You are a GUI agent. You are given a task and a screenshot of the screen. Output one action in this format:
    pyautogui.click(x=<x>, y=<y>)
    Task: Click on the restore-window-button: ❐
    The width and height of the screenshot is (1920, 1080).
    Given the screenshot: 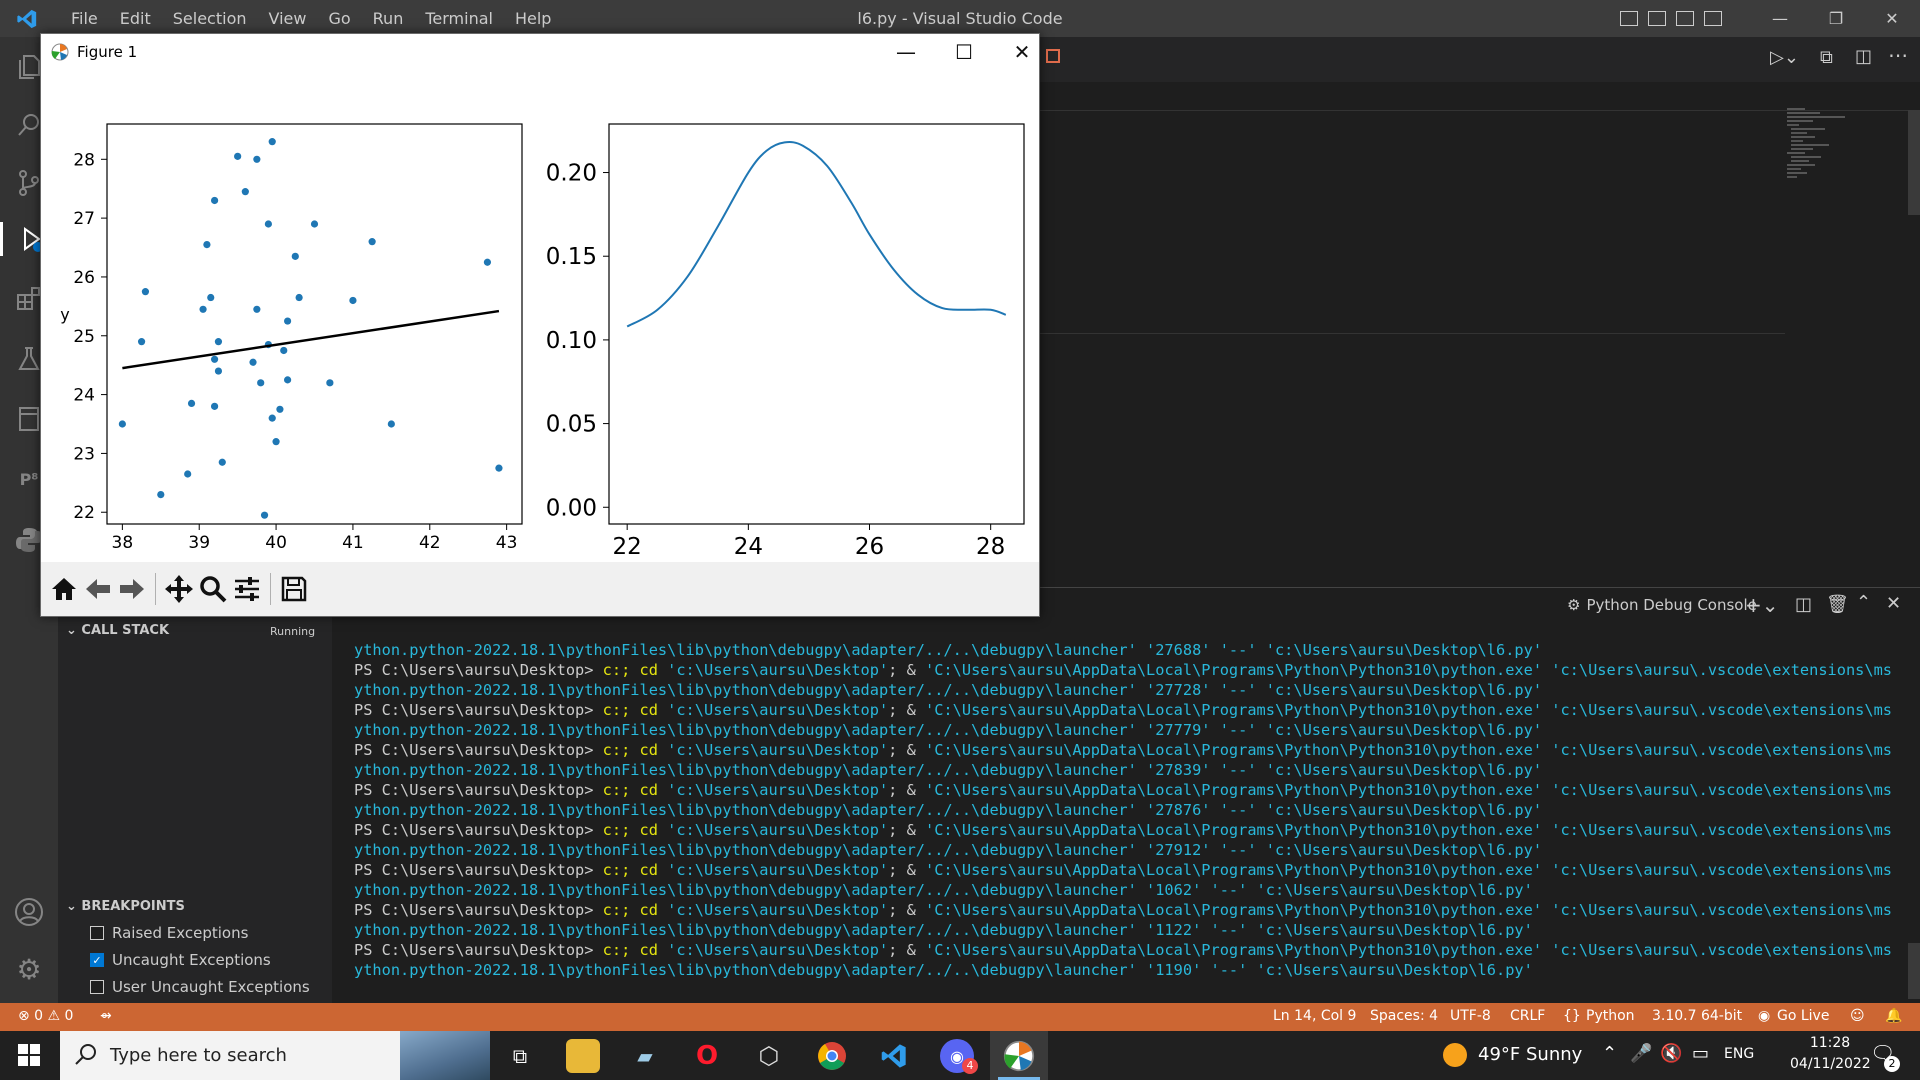 What is the action you would take?
    pyautogui.click(x=1836, y=18)
    